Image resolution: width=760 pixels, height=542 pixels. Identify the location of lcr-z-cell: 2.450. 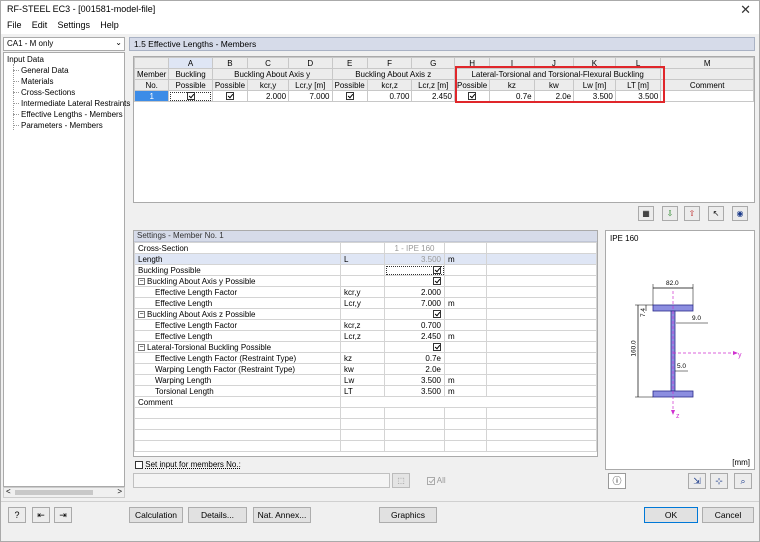
(433, 96).